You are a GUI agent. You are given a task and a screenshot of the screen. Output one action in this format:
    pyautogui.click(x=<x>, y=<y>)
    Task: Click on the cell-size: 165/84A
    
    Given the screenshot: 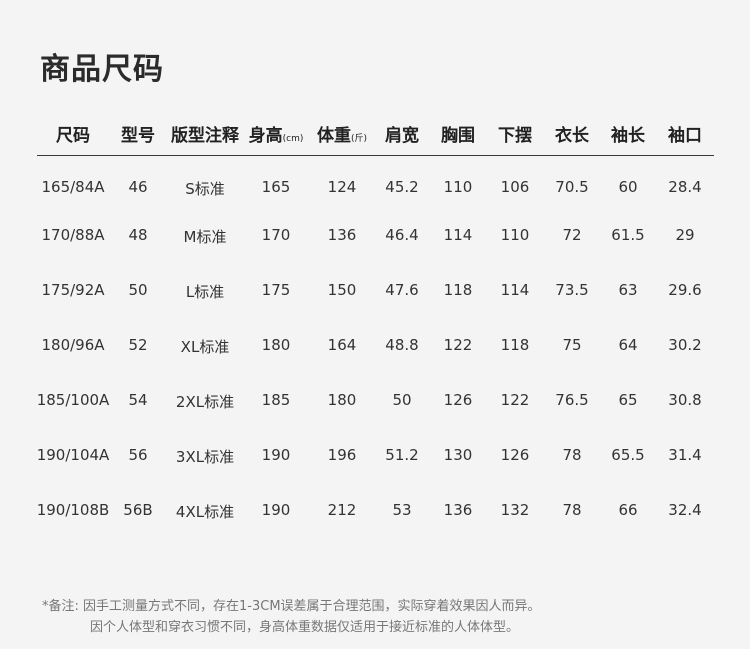 What is the action you would take?
    pyautogui.click(x=73, y=187)
    